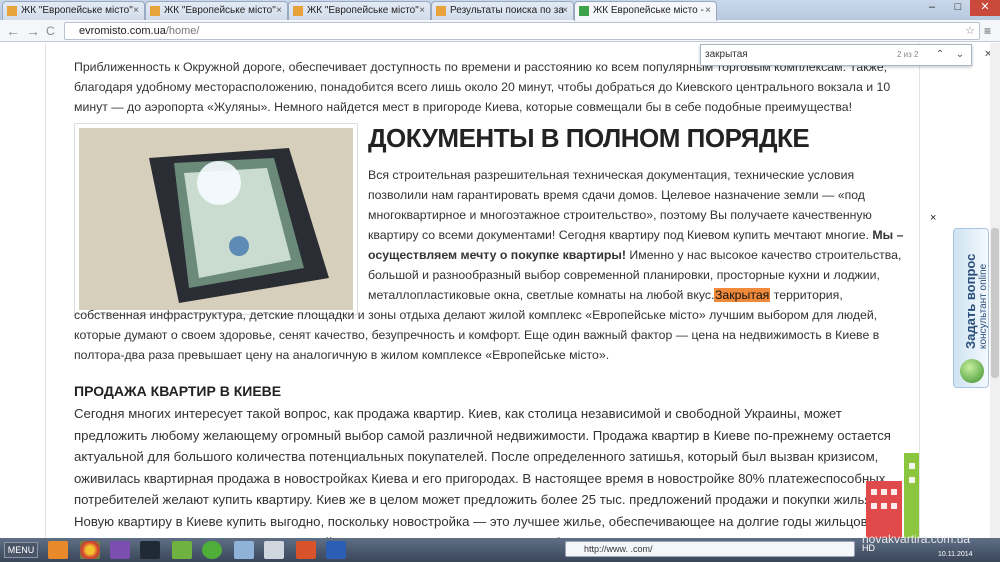 The height and width of the screenshot is (562, 1000). What do you see at coordinates (972, 371) in the screenshot?
I see `globe-icon` at bounding box center [972, 371].